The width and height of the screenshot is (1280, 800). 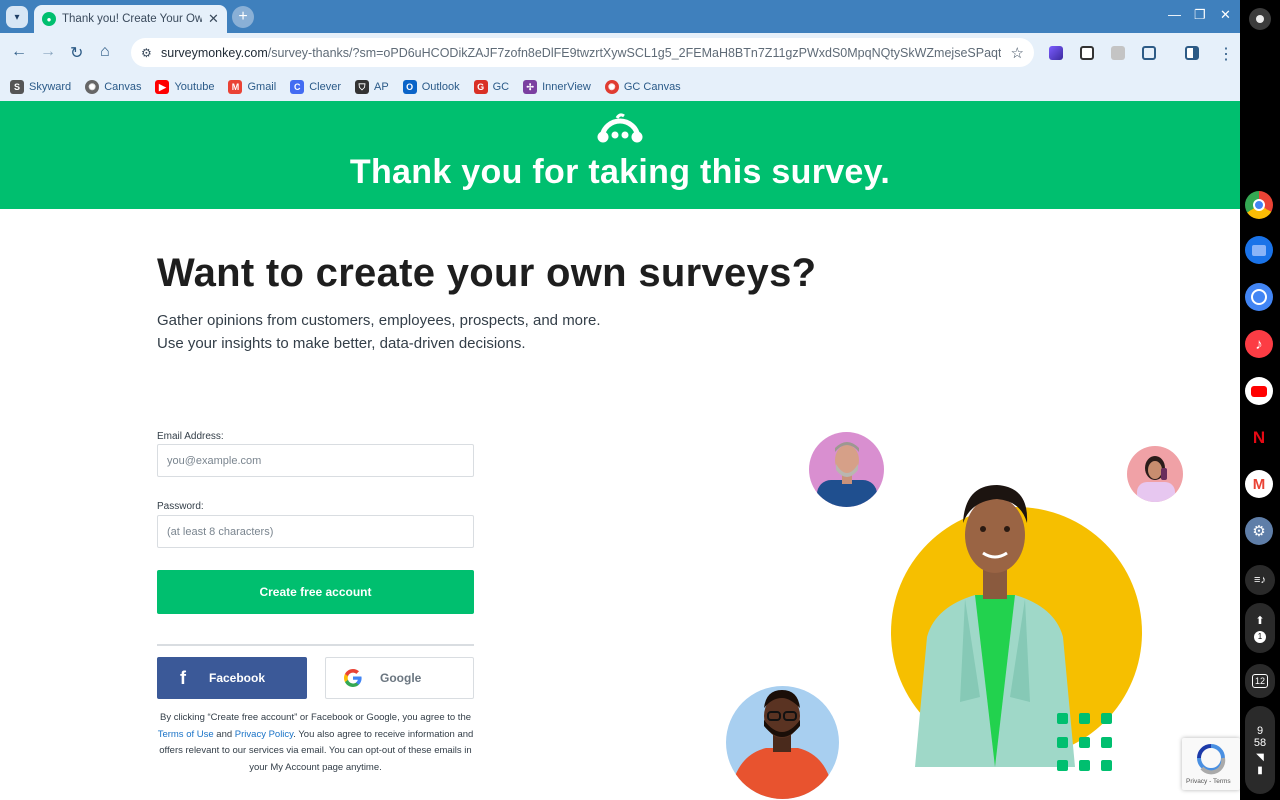 What do you see at coordinates (1174, 14) in the screenshot?
I see `minimize-icon: —` at bounding box center [1174, 14].